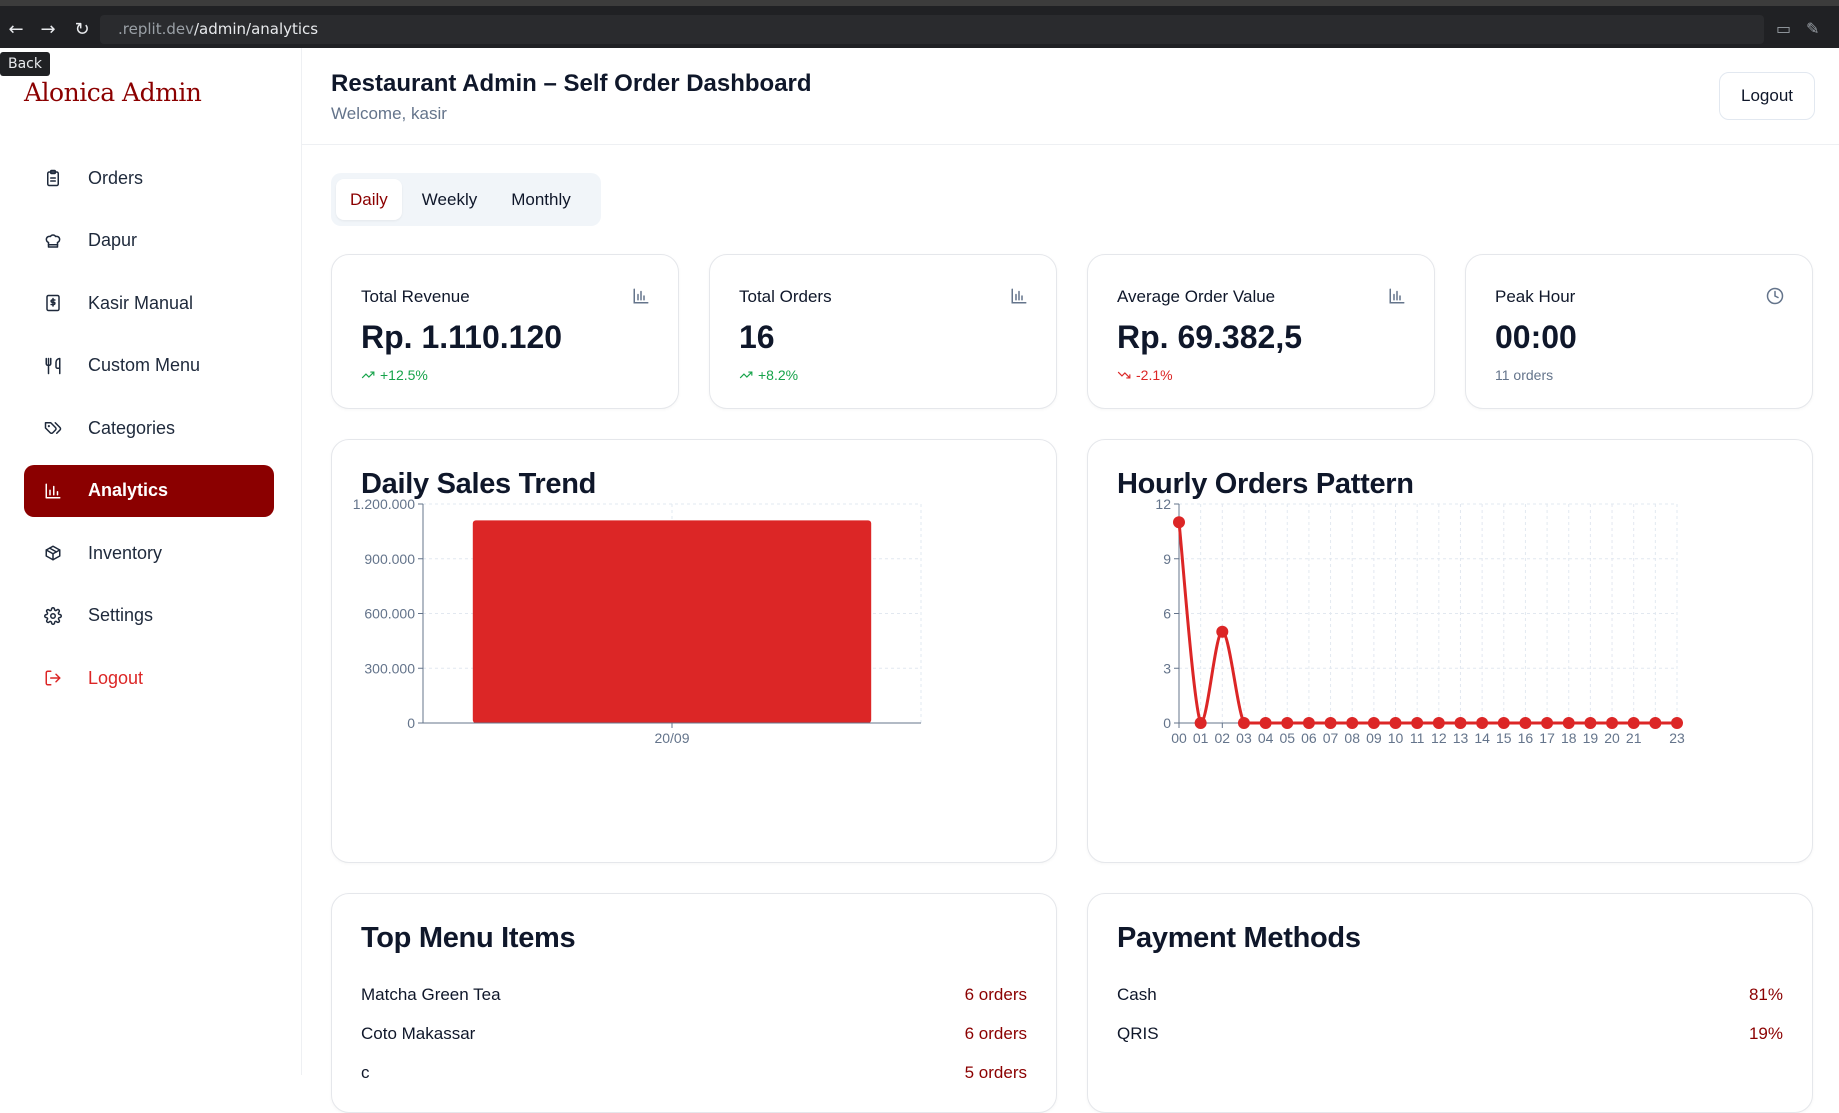 This screenshot has height=1113, width=1839. I want to click on wrench-icon: ✎, so click(1812, 28).